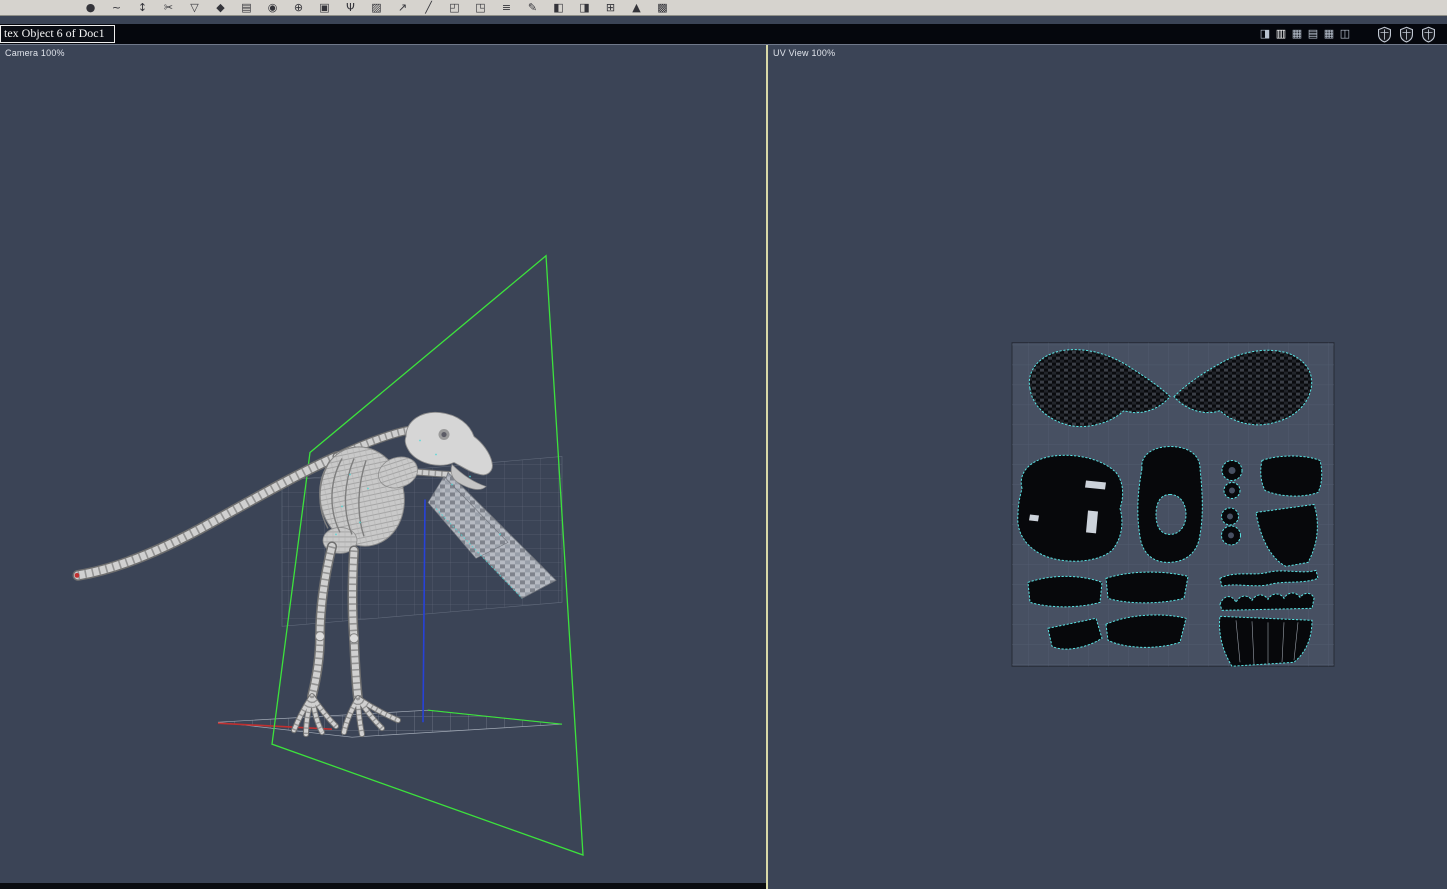 This screenshot has height=889, width=1447. I want to click on uv-island-plate, so click(1291, 476).